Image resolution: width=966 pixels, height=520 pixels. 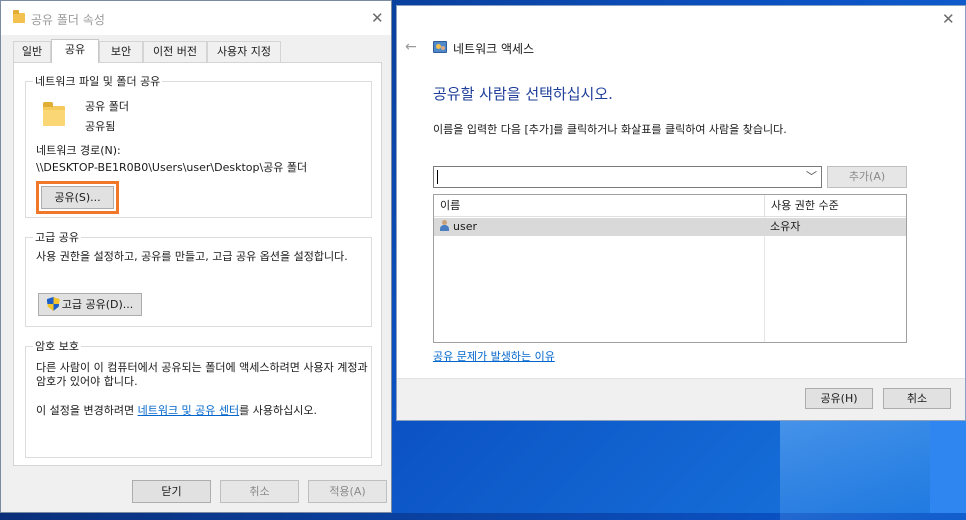 I want to click on table-row: user 소유자, so click(x=670, y=227).